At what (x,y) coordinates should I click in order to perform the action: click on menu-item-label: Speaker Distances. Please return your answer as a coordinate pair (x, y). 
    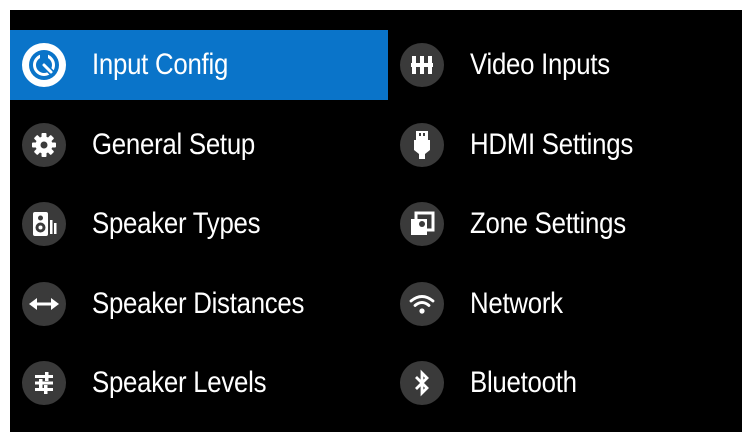
    Looking at the image, I should click on (198, 303).